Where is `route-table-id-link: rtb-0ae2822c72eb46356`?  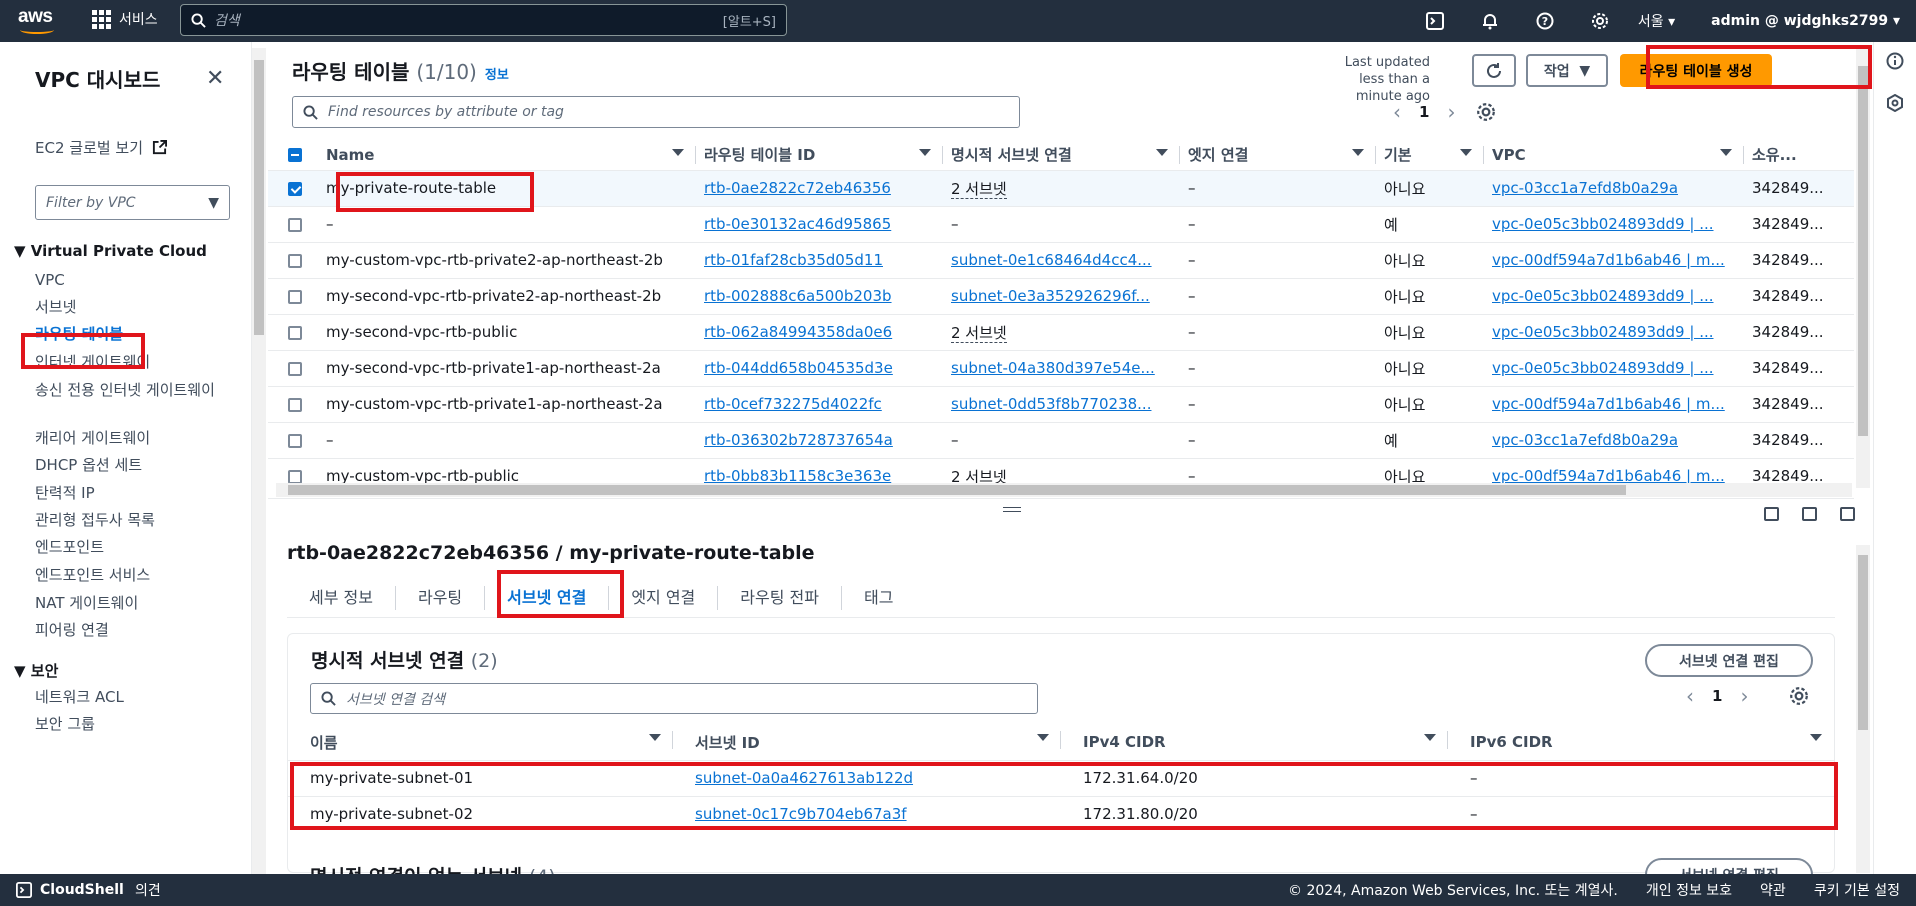 route-table-id-link: rtb-0ae2822c72eb46356 is located at coordinates (797, 188).